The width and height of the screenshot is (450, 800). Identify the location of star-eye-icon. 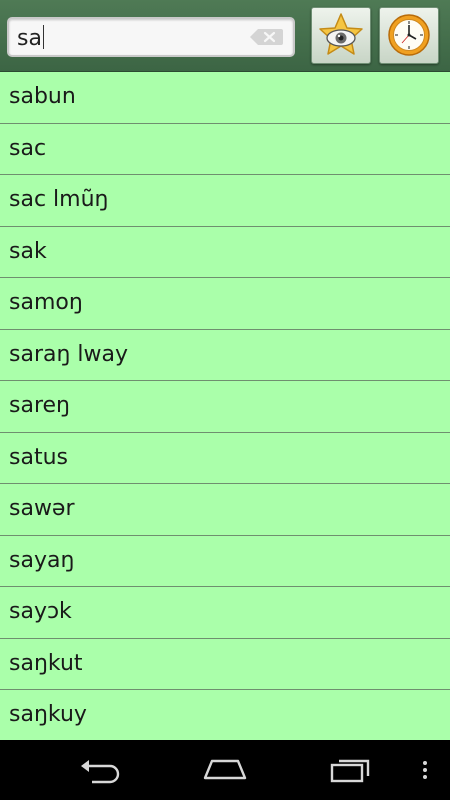
(341, 34).